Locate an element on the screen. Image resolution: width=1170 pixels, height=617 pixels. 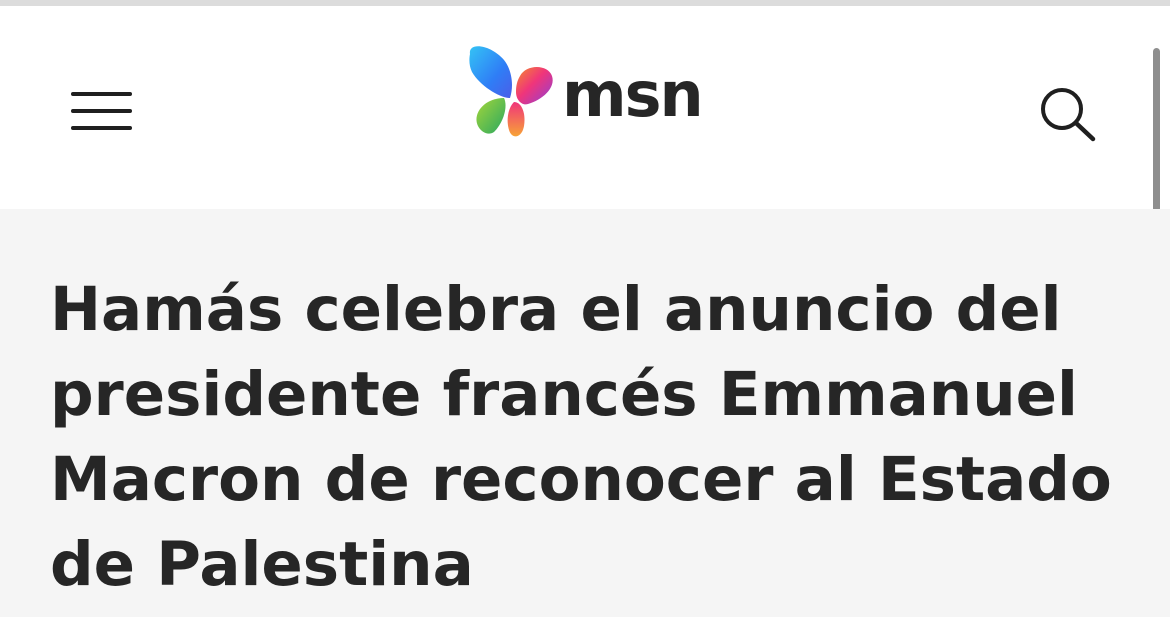
hamburger-menu-button is located at coordinates (101, 111).